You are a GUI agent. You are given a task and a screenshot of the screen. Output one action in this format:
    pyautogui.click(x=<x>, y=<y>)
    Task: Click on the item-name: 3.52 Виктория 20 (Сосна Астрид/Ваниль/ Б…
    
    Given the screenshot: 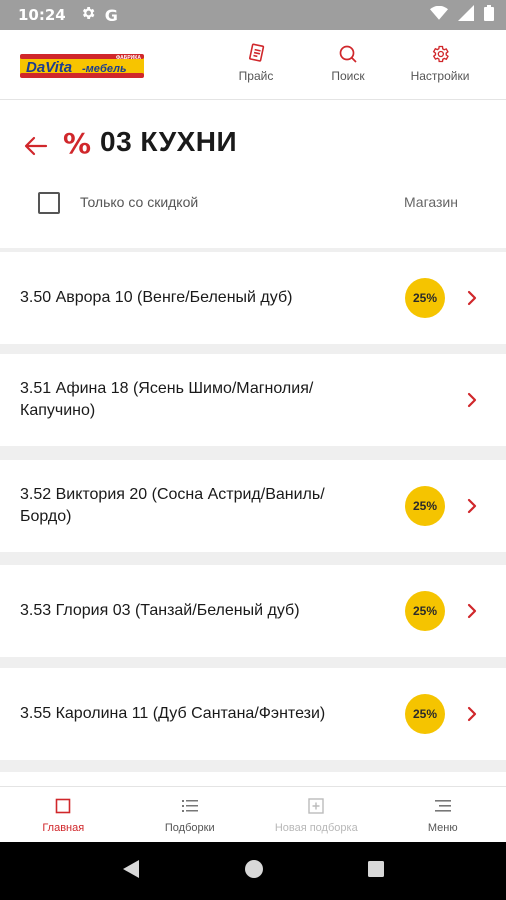 What is the action you would take?
    pyautogui.click(x=172, y=505)
    